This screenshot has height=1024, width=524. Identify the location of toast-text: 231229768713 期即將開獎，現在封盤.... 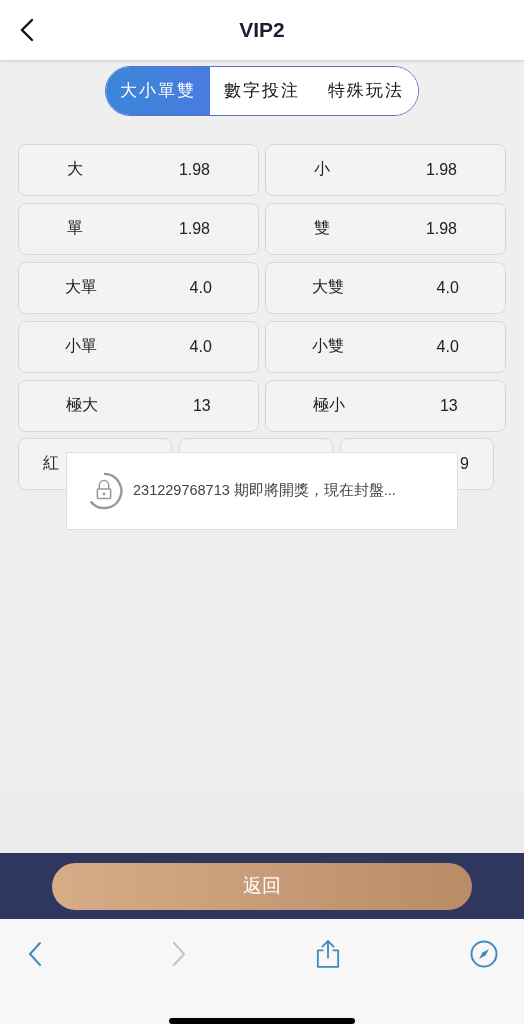
(264, 491).